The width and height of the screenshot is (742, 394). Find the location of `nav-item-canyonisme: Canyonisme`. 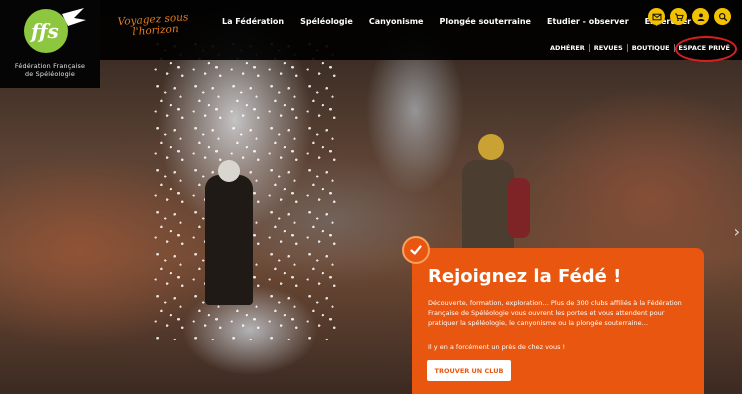

nav-item-canyonisme: Canyonisme is located at coordinates (396, 21).